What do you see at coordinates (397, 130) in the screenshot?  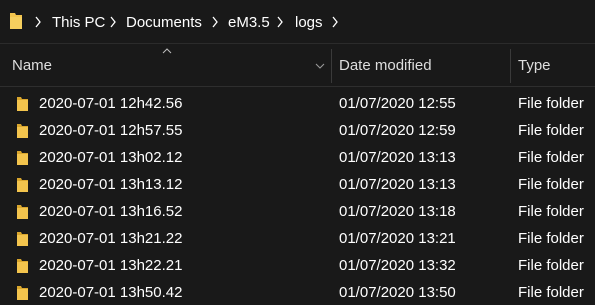 I see `file-date-modified: 01/07/2020 12:59` at bounding box center [397, 130].